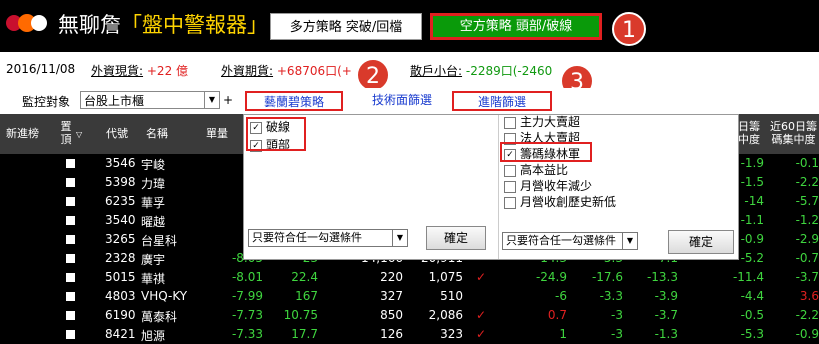 Image resolution: width=819 pixels, height=344 pixels. Describe the element at coordinates (391, 334) in the screenshot. I see `cell-c3: 126` at that location.